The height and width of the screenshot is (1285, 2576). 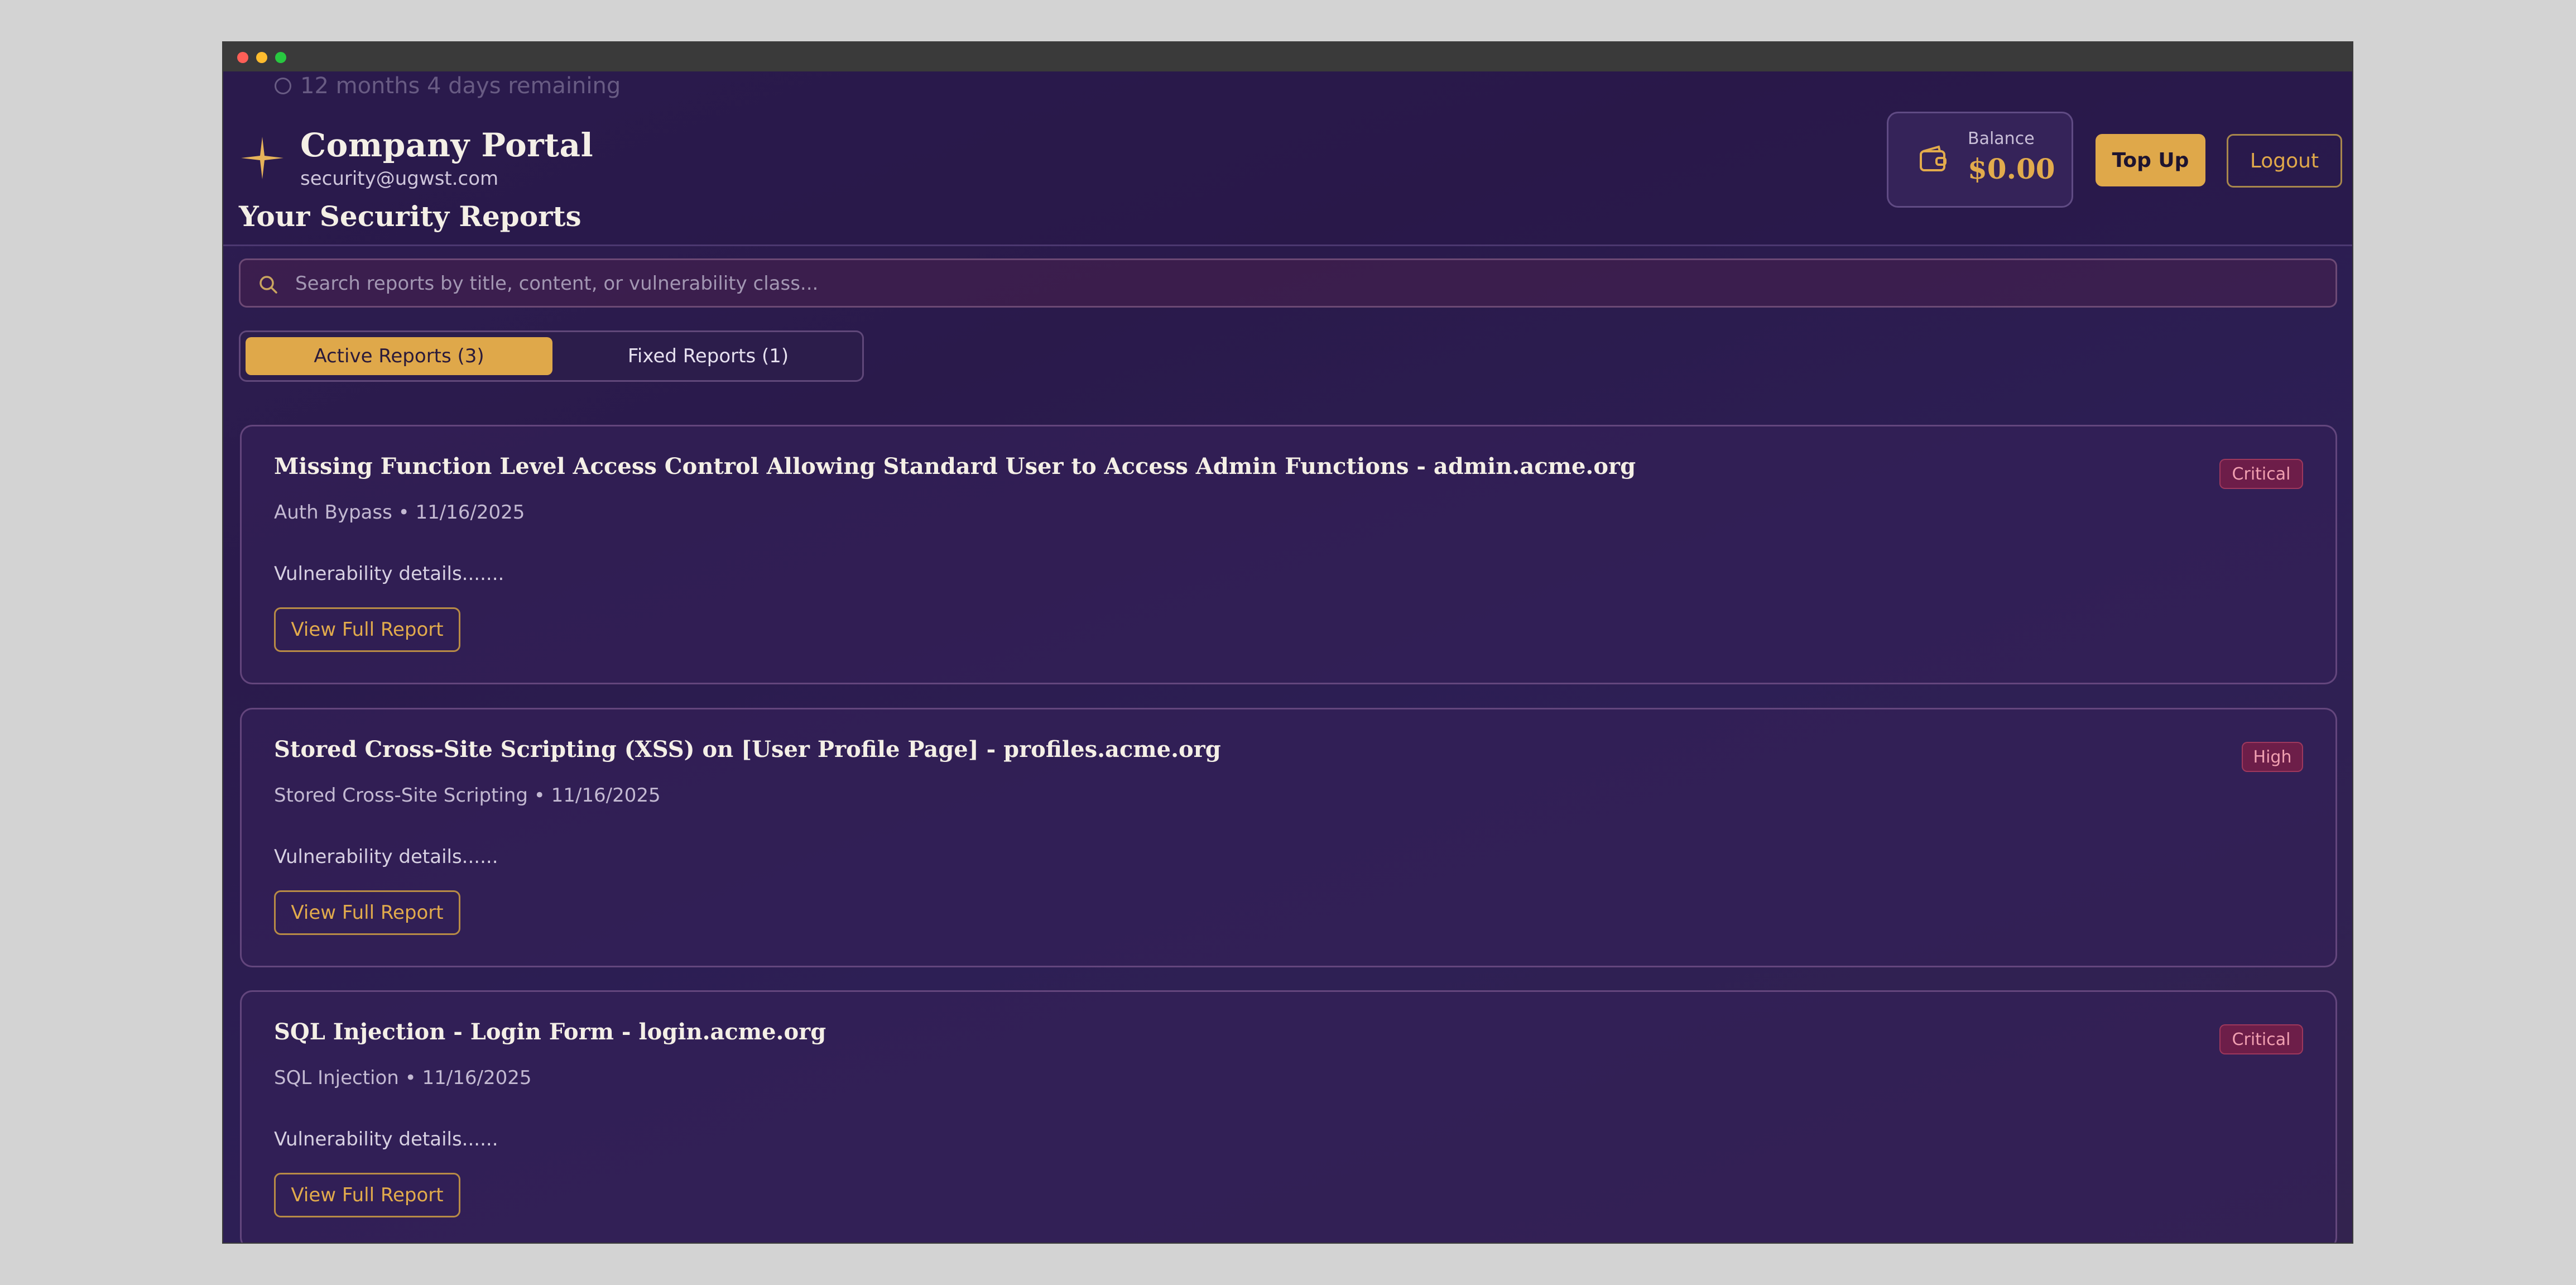 I want to click on report-meta: Auth Bypass • 11/16/2025, so click(x=399, y=512).